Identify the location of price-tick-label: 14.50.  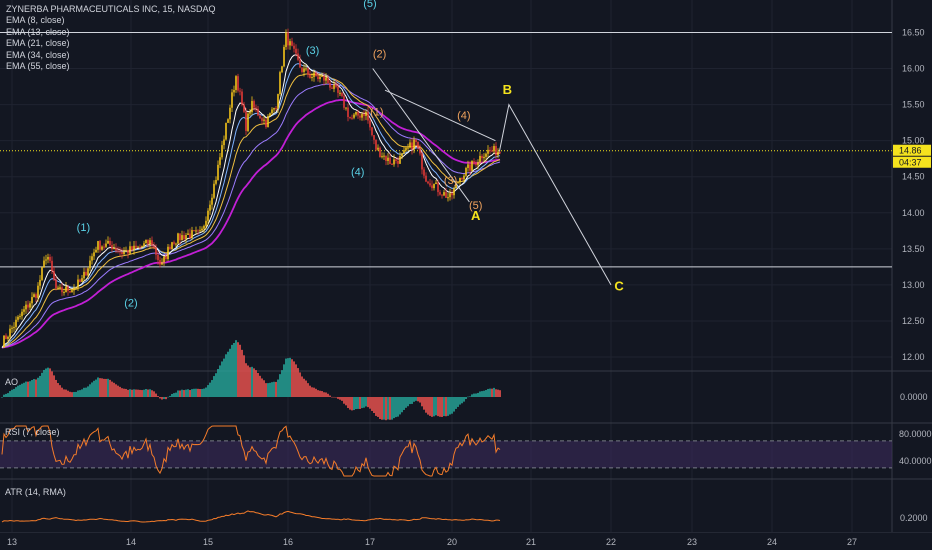
(913, 177).